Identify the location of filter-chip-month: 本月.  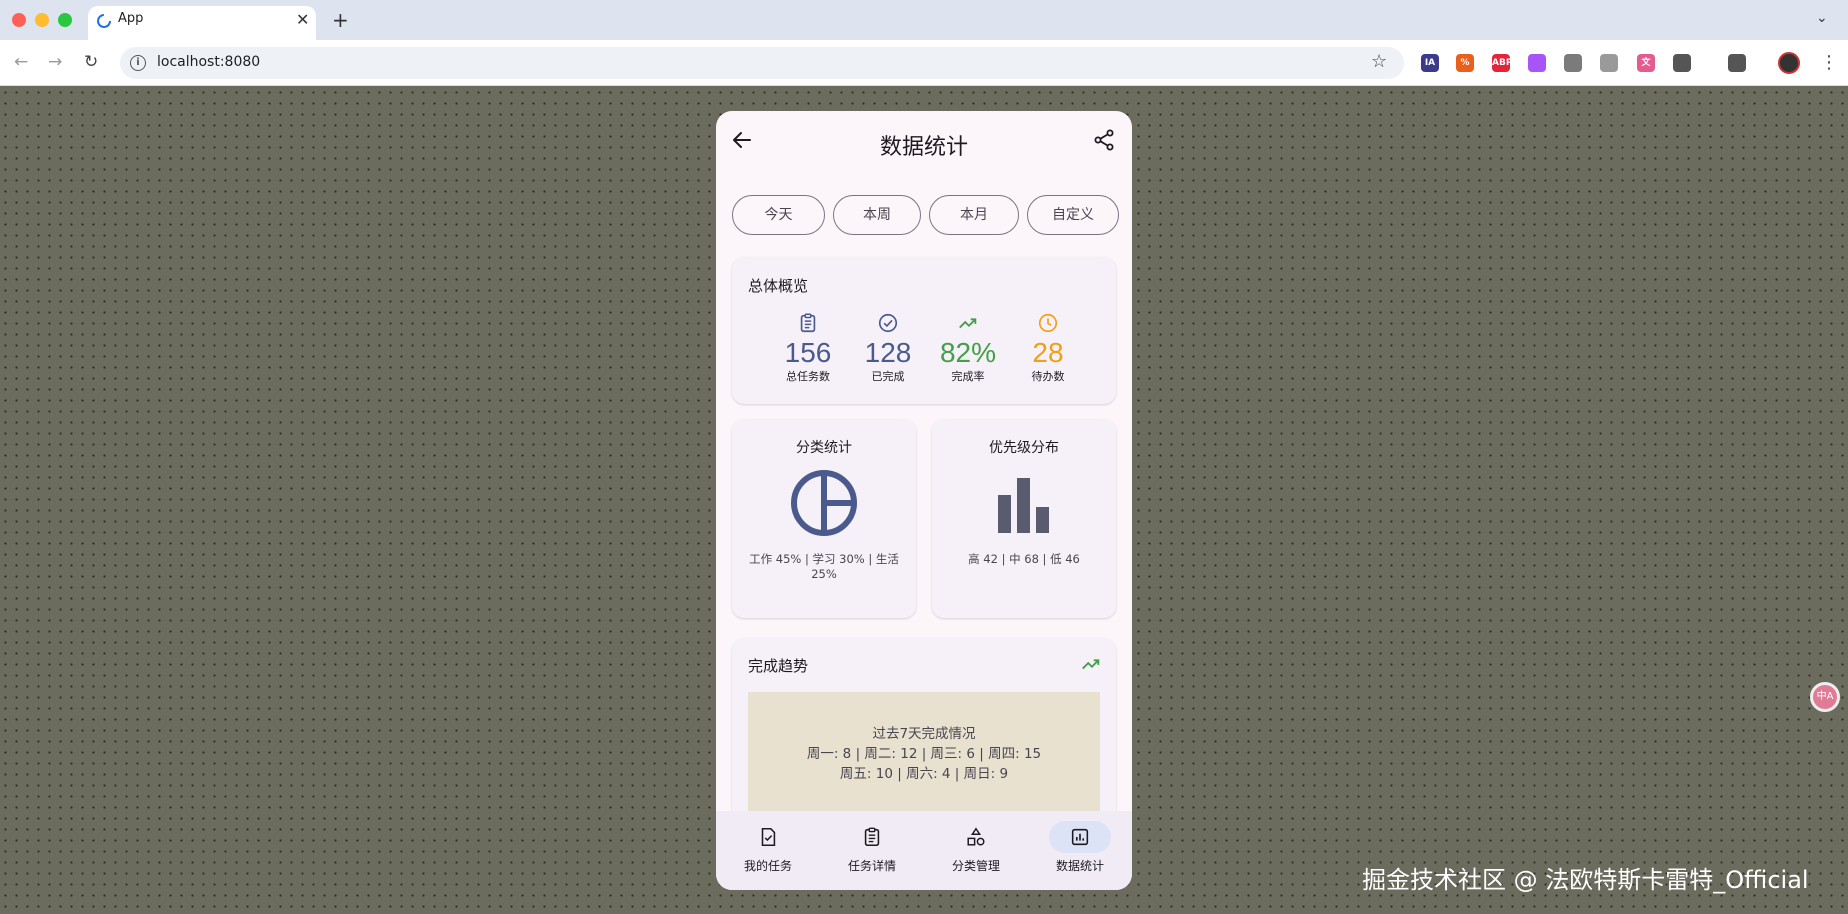
(974, 215).